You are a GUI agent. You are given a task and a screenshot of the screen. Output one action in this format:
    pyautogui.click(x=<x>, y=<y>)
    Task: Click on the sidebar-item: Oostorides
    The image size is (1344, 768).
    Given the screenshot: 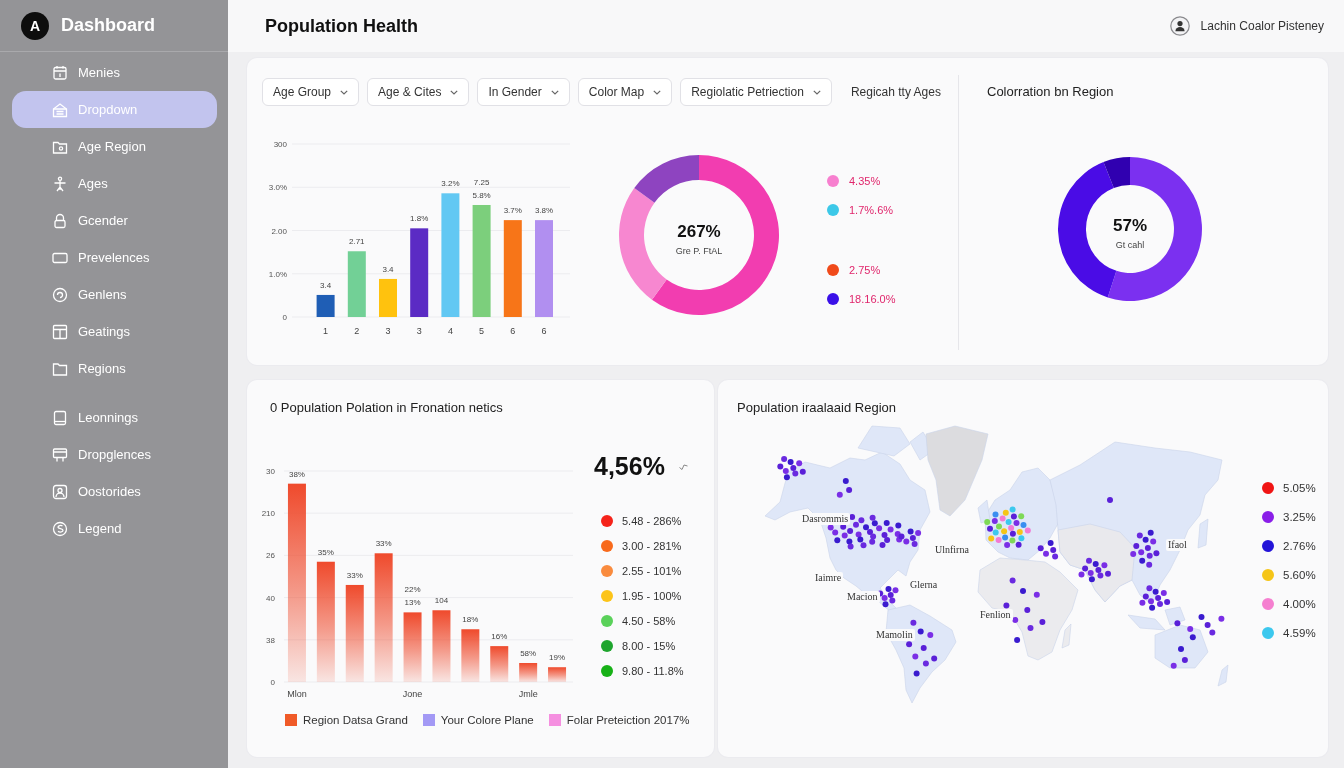 What is the action you would take?
    pyautogui.click(x=114, y=491)
    